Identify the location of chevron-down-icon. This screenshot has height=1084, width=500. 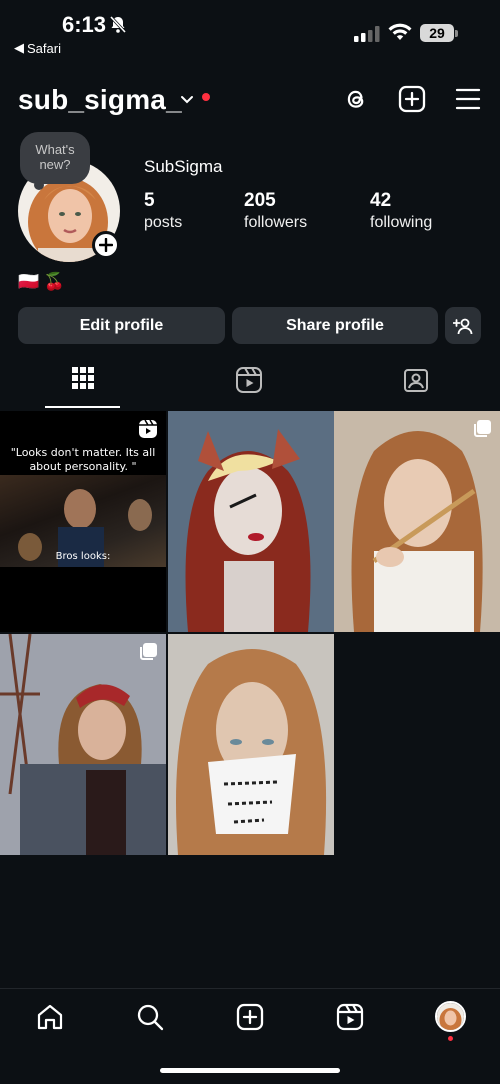
(187, 101).